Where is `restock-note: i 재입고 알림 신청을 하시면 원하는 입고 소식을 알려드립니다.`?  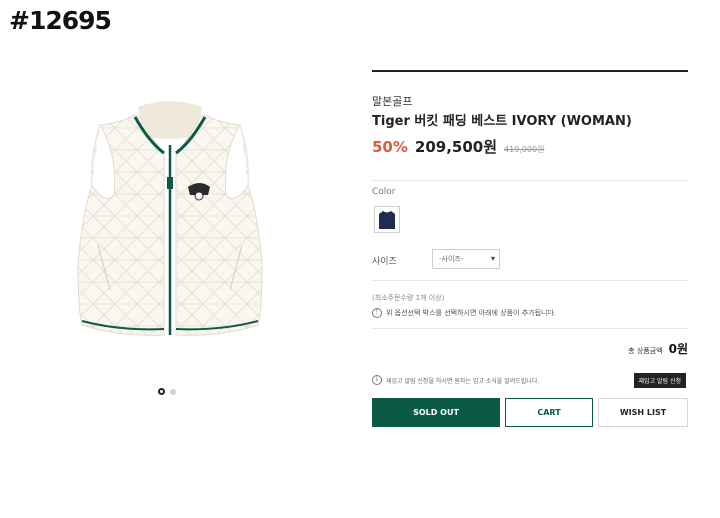 restock-note: i 재입고 알림 신청을 하시면 원하는 입고 소식을 알려드립니다. is located at coordinates (455, 380).